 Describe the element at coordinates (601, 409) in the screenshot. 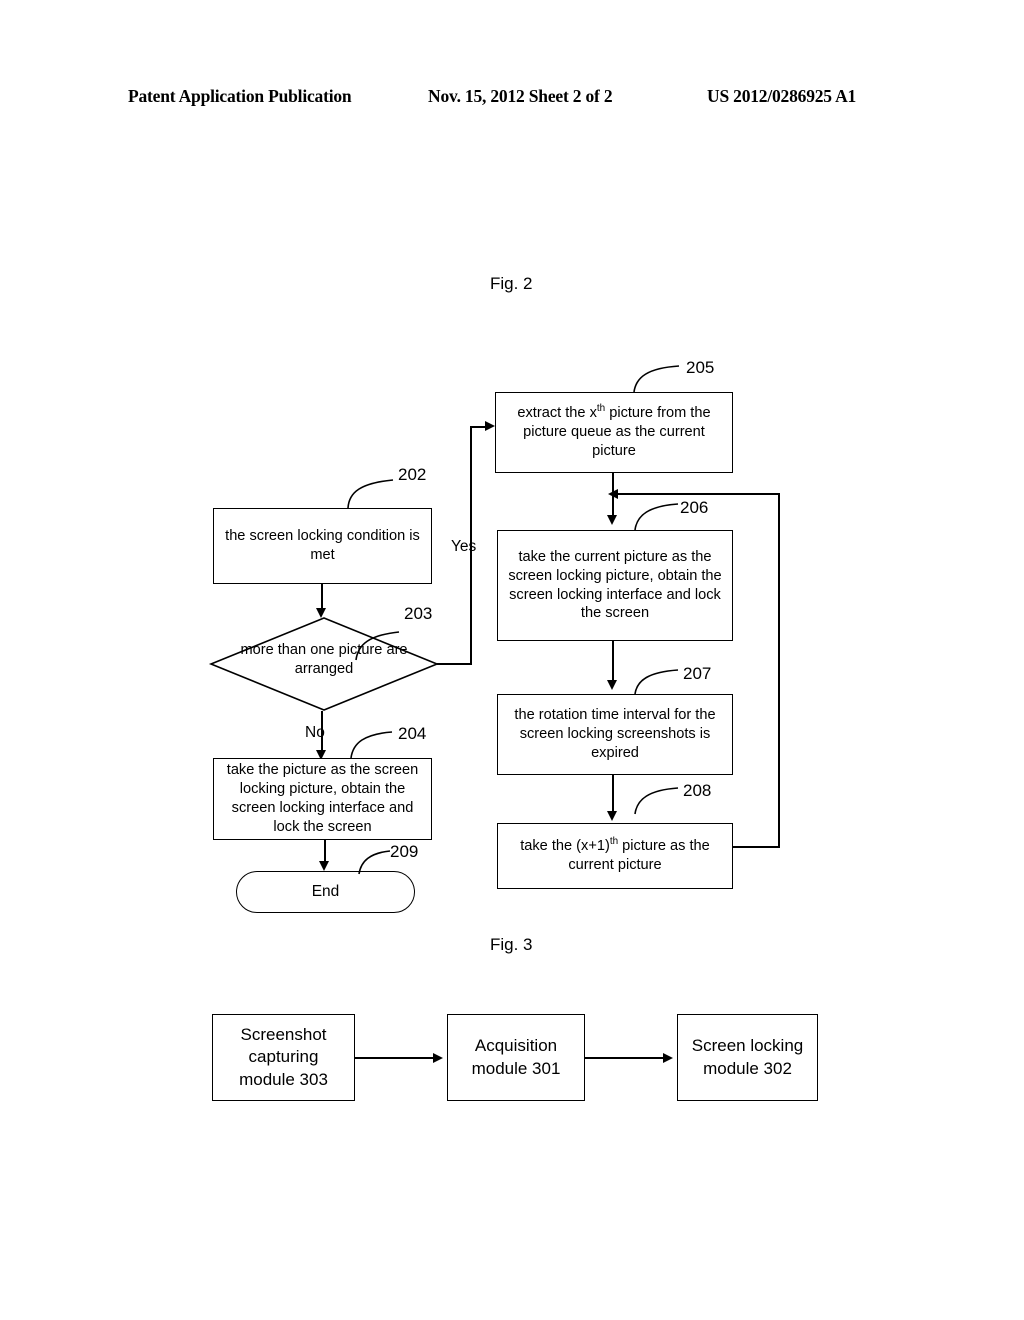

I see `superscript-th-205: th` at that location.